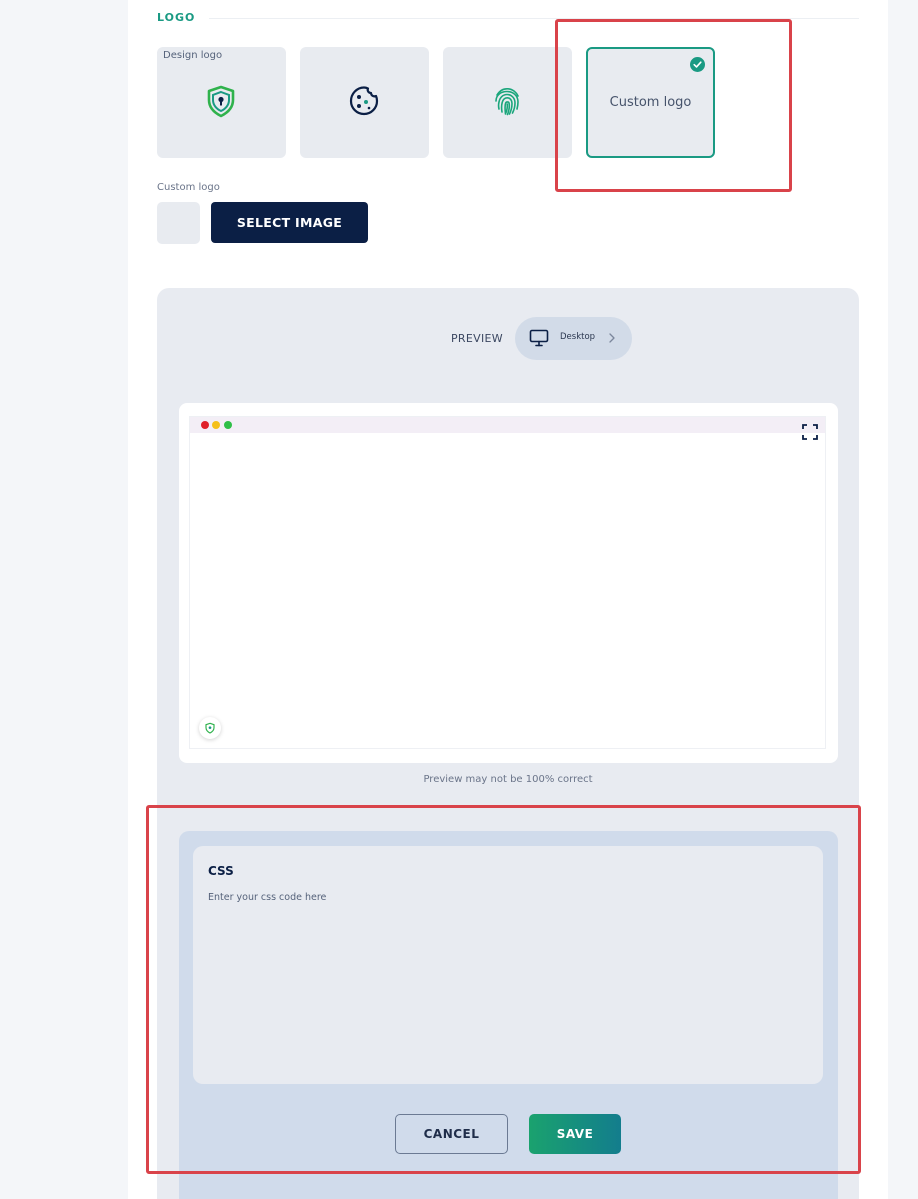  Describe the element at coordinates (188, 187) in the screenshot. I see `custom-logo-label: Custom logo` at that location.